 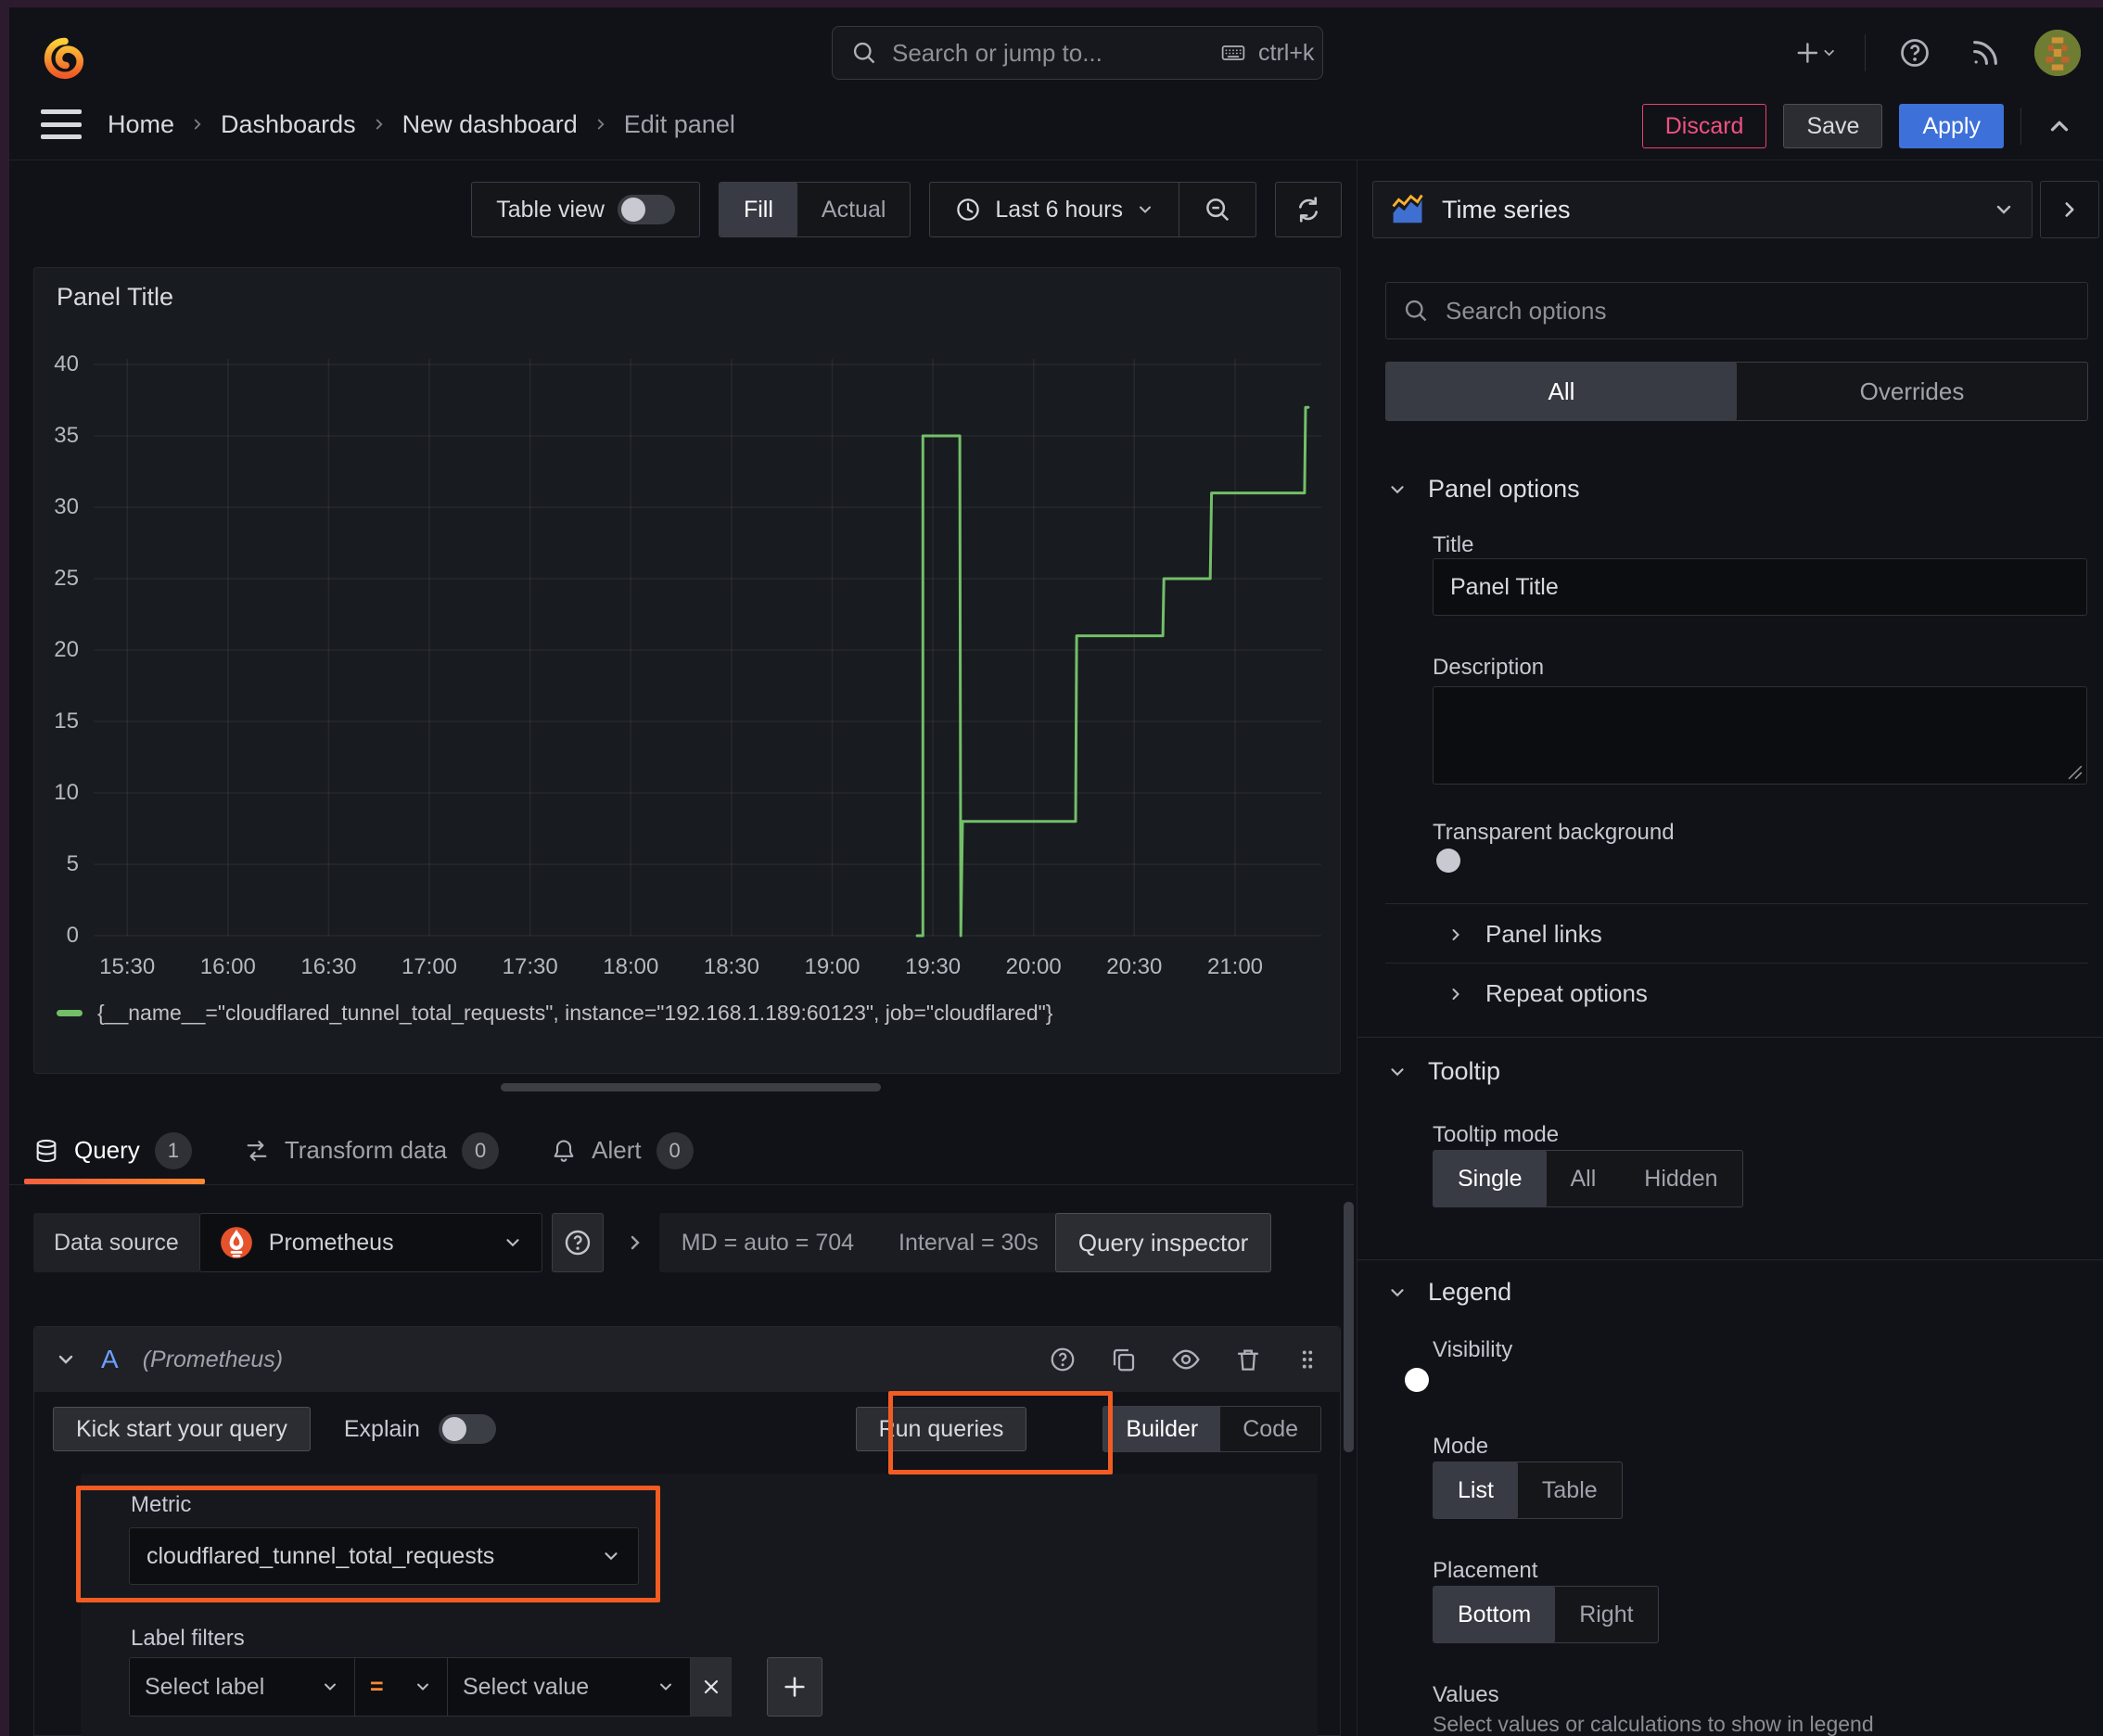 What do you see at coordinates (377, 1686) in the screenshot?
I see `operator-value: =` at bounding box center [377, 1686].